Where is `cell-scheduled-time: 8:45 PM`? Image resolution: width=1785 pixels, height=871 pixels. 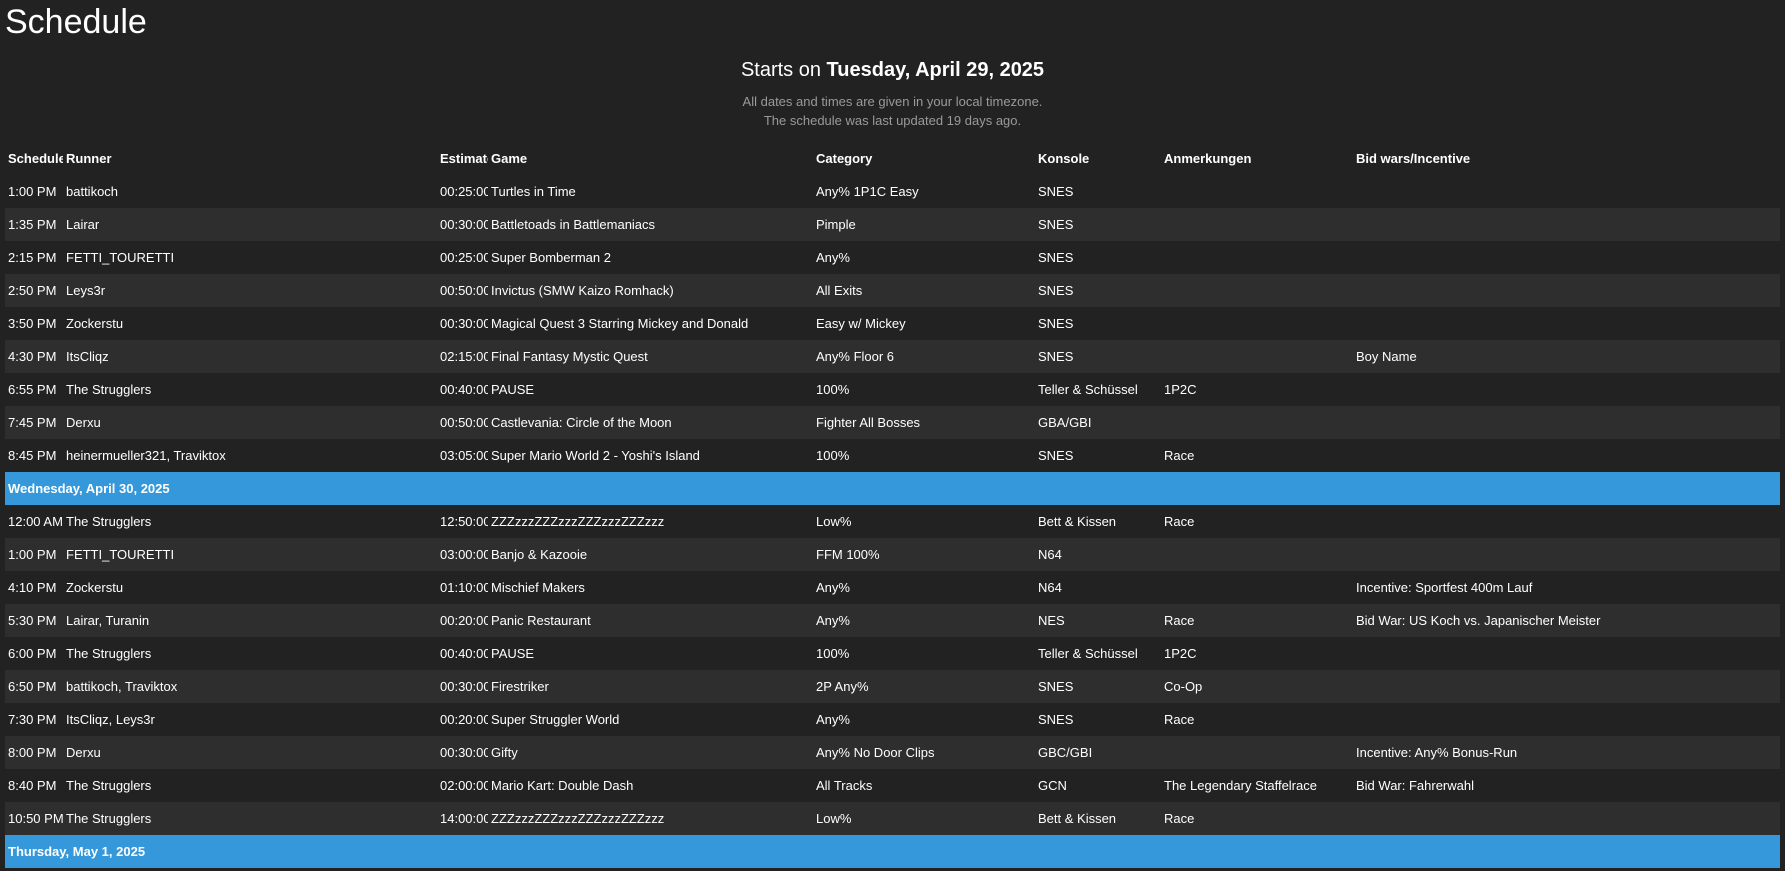
cell-scheduled-time: 8:45 PM is located at coordinates (32, 455).